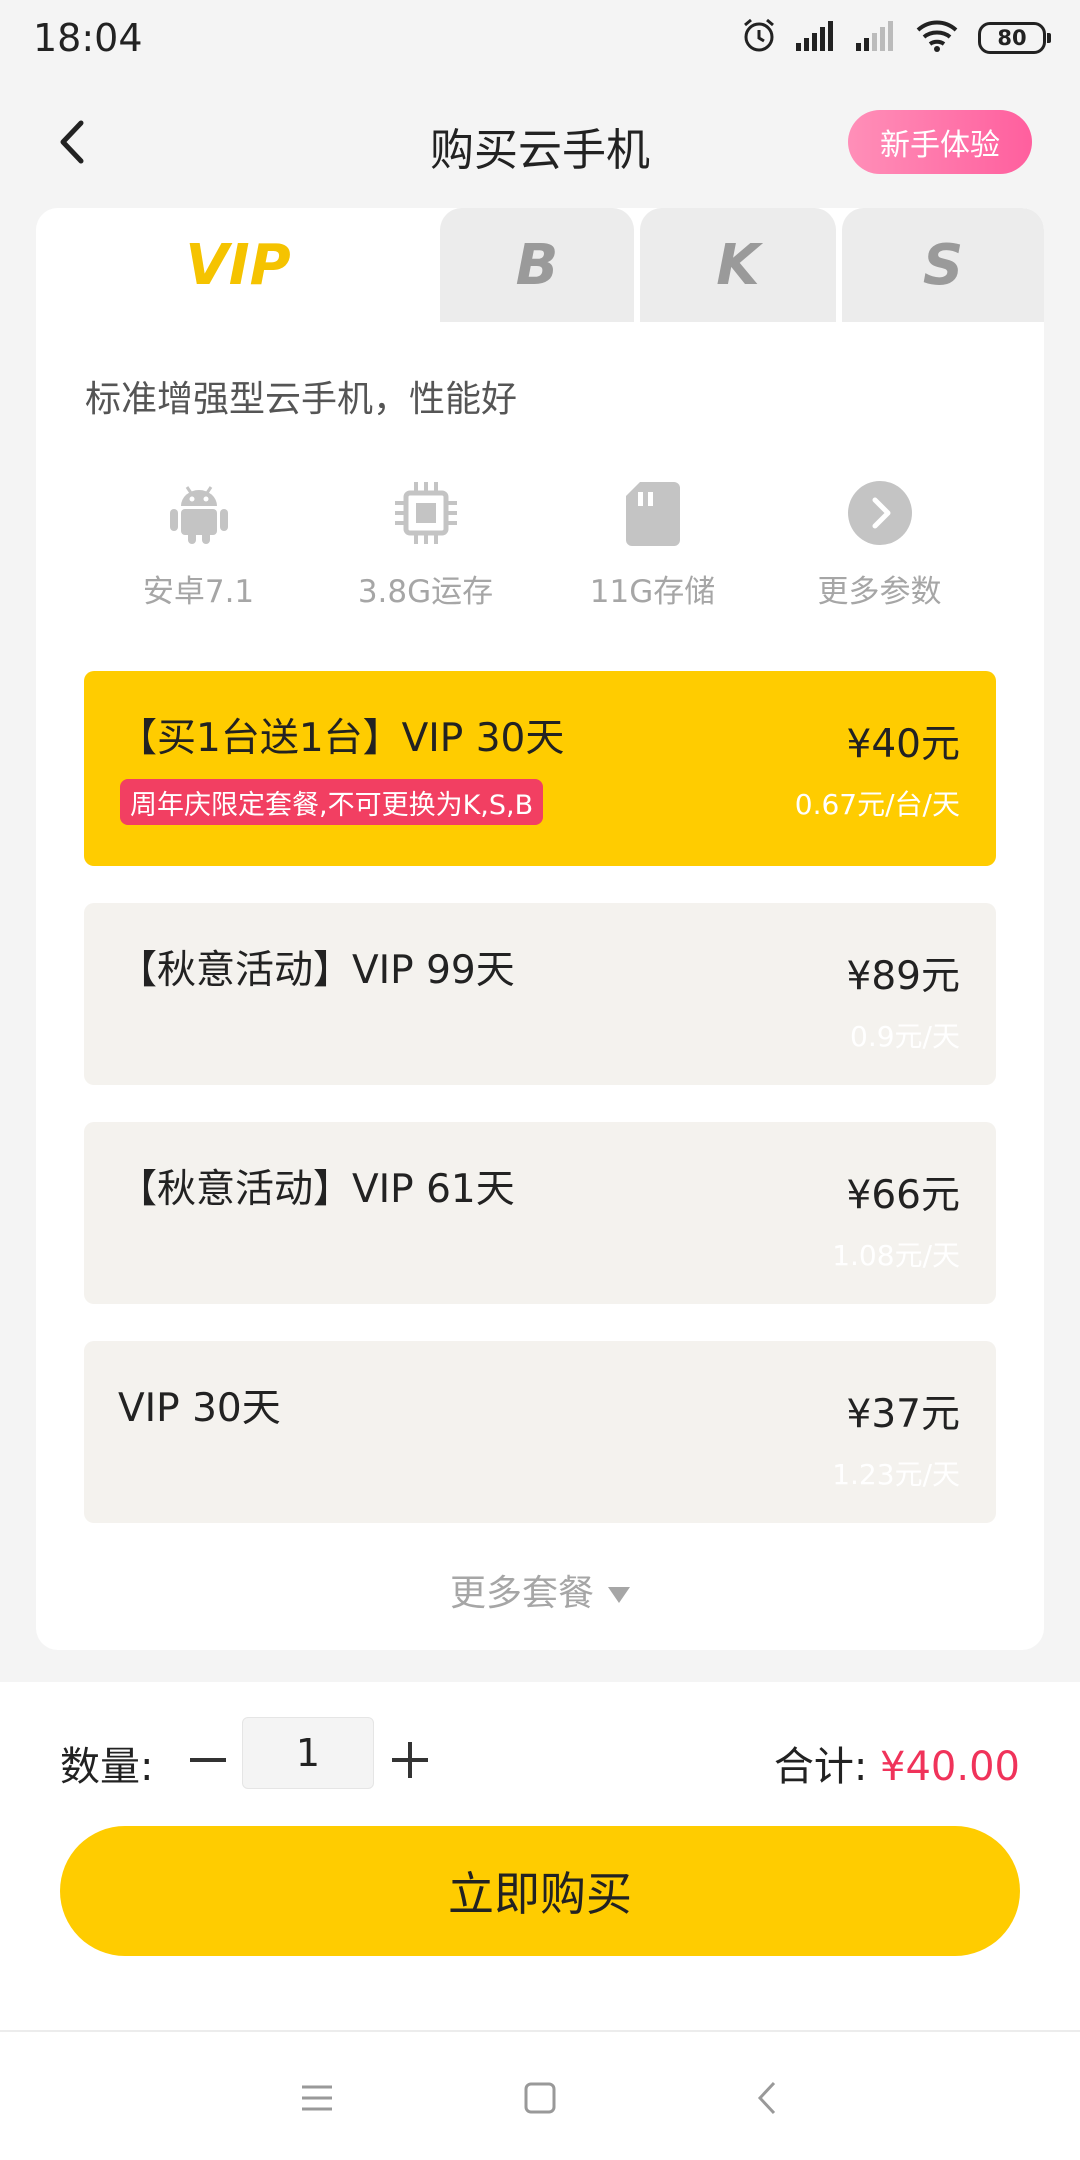 The image size is (1080, 2160). I want to click on quantity-increment-button, so click(410, 1760).